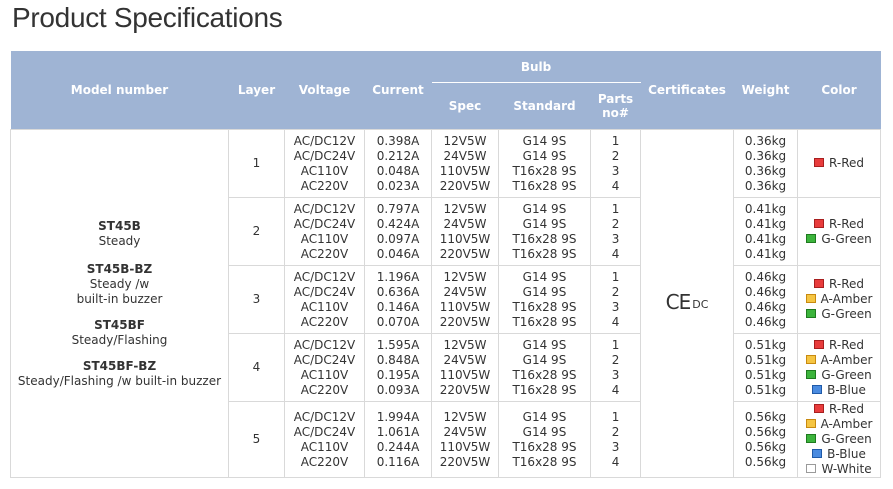 The image size is (893, 489). What do you see at coordinates (846, 314) in the screenshot?
I see `color-label: G-Green` at bounding box center [846, 314].